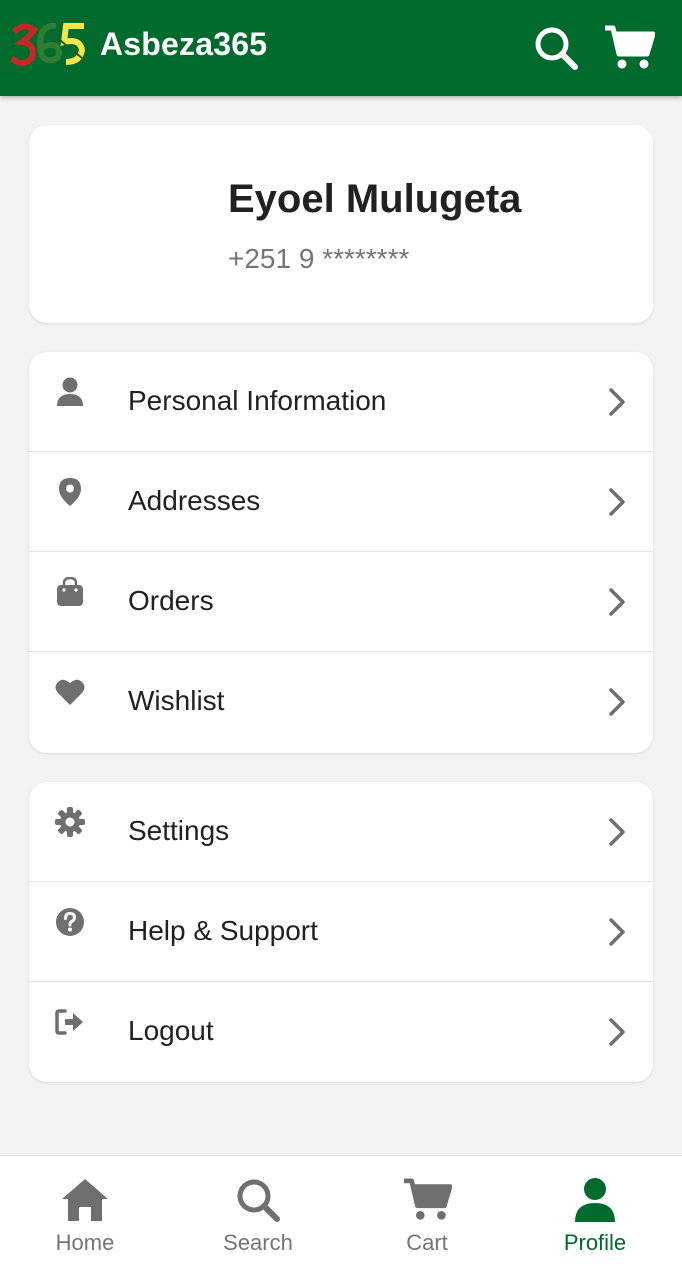 The height and width of the screenshot is (1280, 682). Describe the element at coordinates (70, 692) in the screenshot. I see `heart-icon` at that location.